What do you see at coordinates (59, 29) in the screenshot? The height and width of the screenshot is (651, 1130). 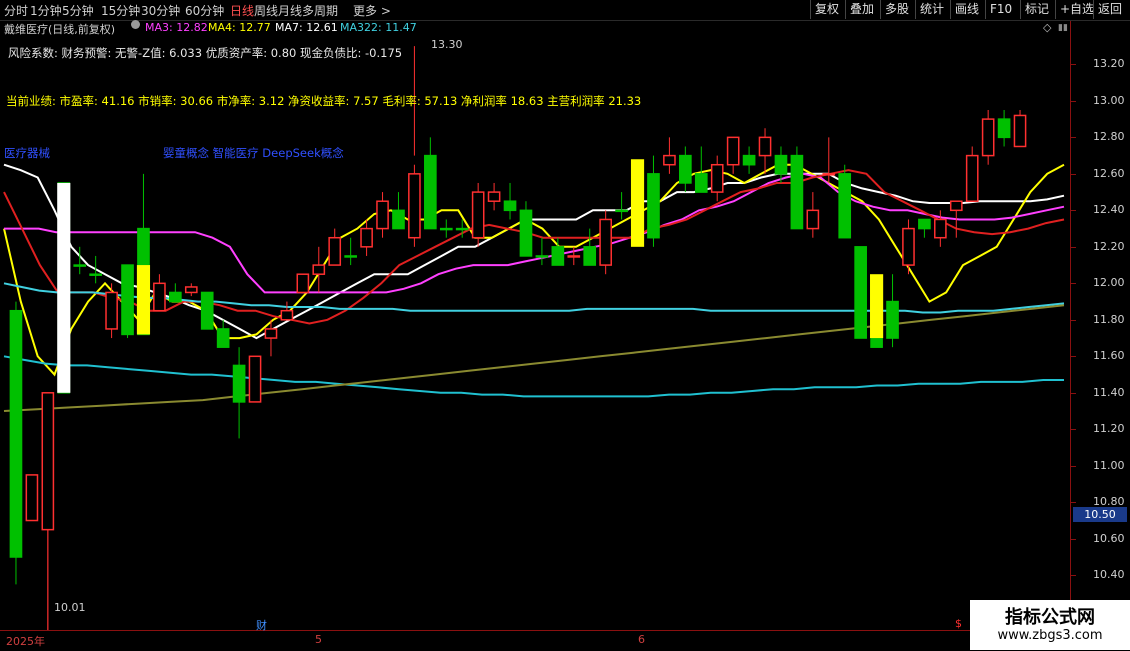 I see `stock-title: 戴维医疗(日线,前复权)` at bounding box center [59, 29].